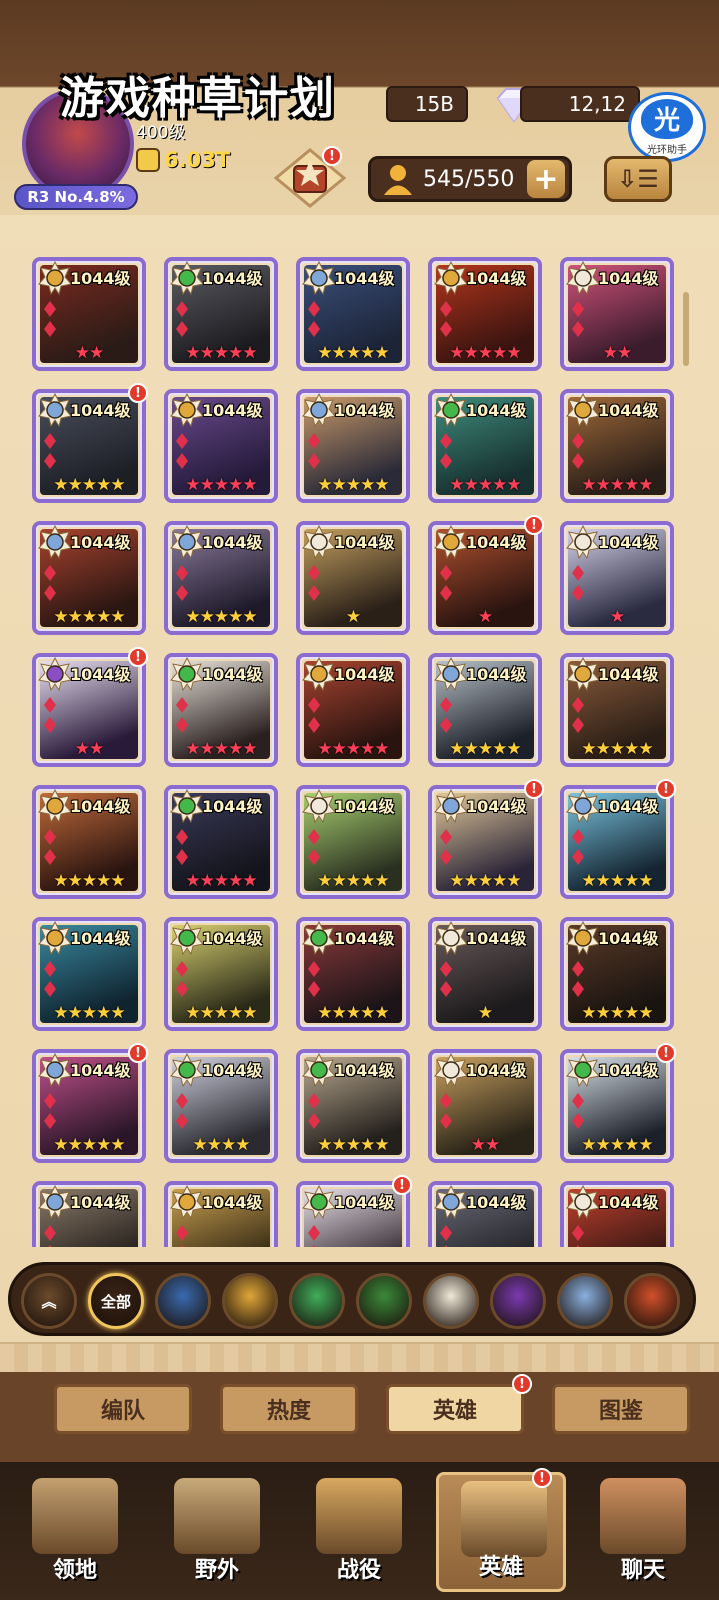 This screenshot has height=1600, width=719. I want to click on filter-graveborn, so click(384, 1301).